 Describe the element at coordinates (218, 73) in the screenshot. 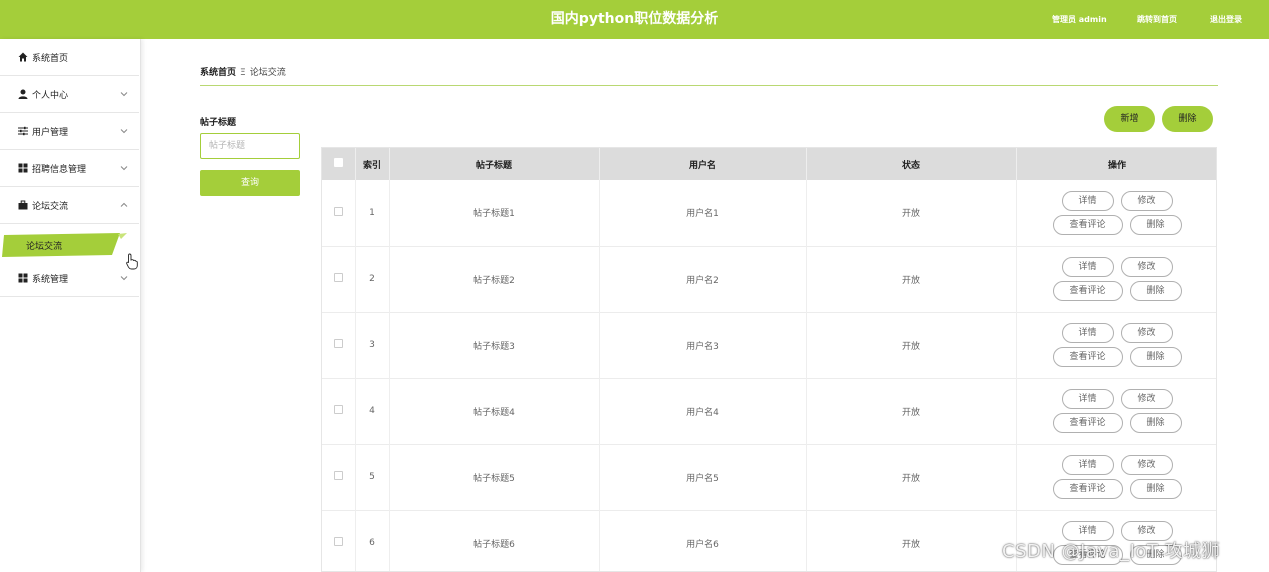

I see `breadcrumb-home: 系统首页` at that location.